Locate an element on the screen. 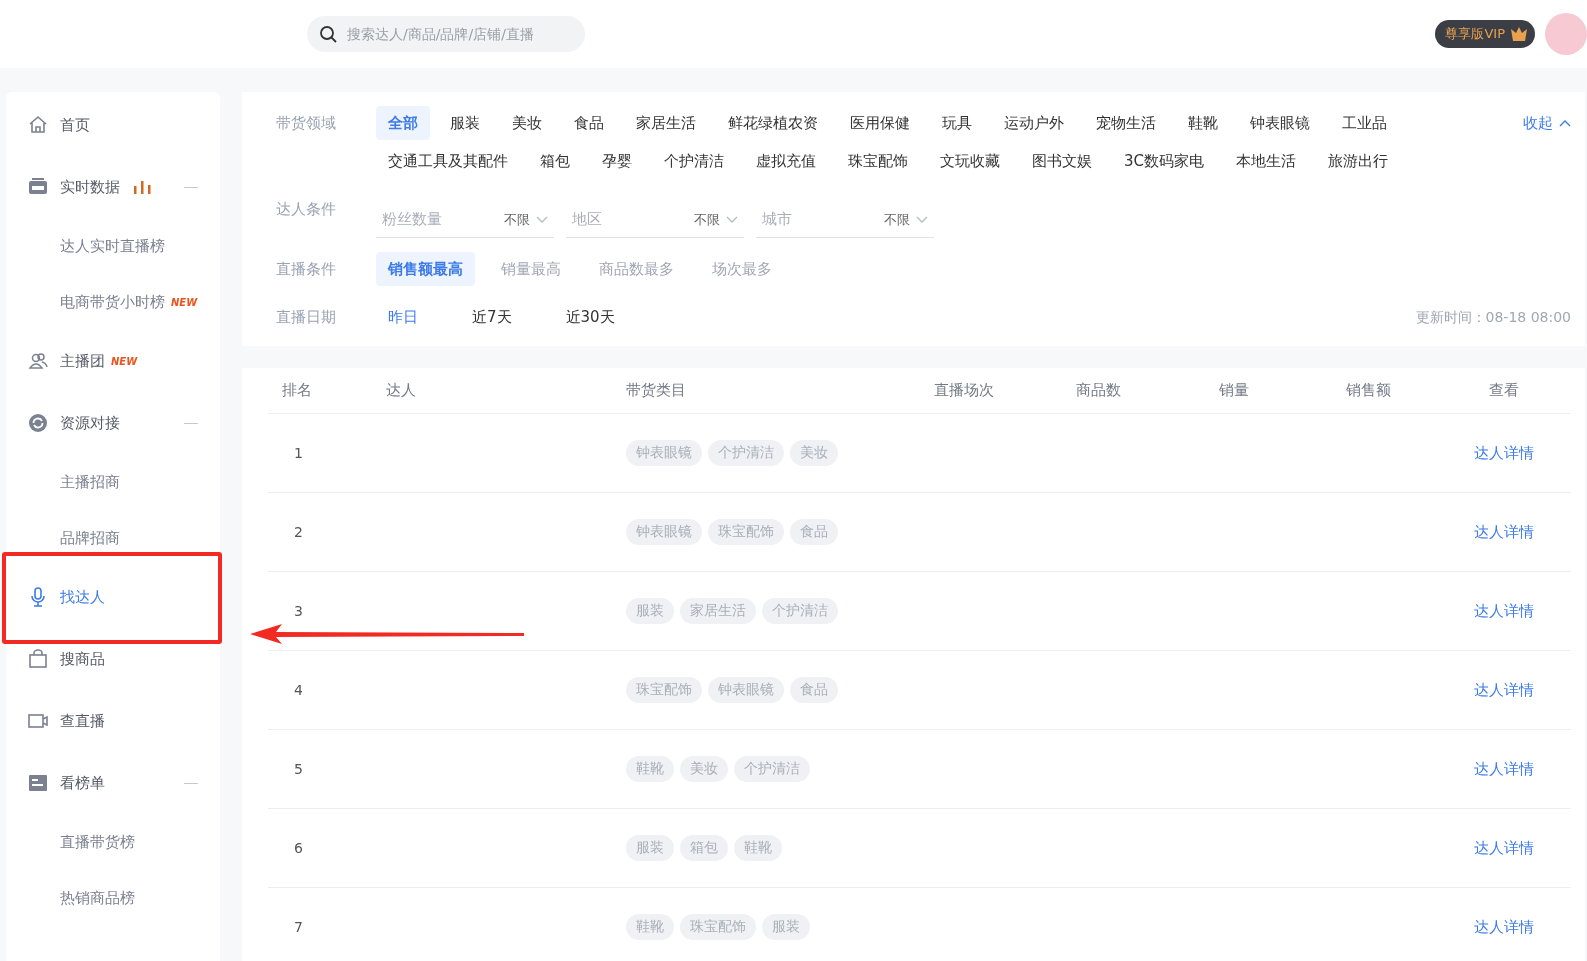 The width and height of the screenshot is (1587, 961). live-tv-icon is located at coordinates (38, 187).